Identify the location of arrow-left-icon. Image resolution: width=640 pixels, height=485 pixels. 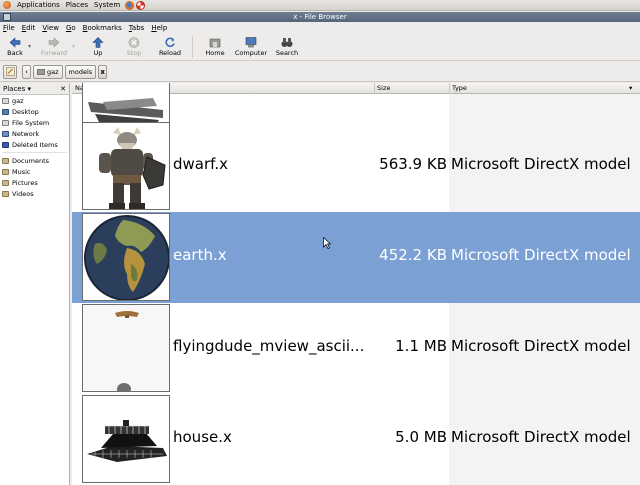
(15, 42).